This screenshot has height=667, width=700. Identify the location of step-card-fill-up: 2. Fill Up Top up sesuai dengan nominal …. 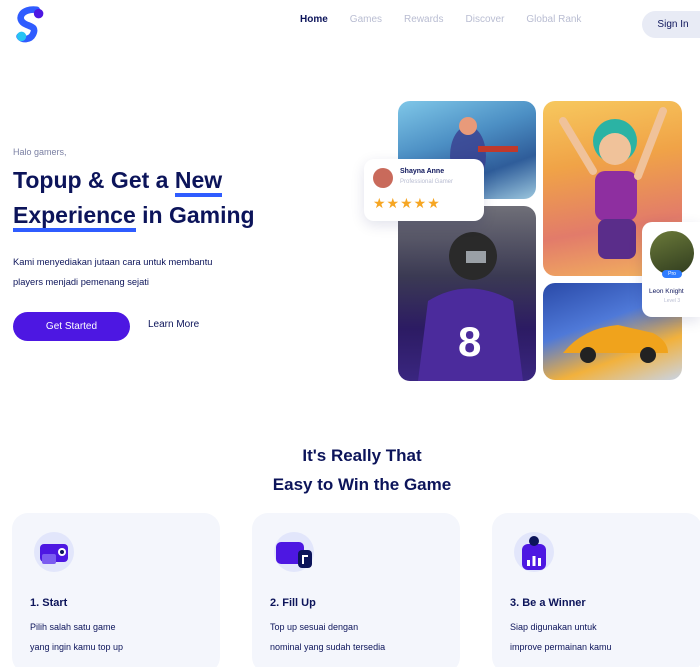
(356, 590).